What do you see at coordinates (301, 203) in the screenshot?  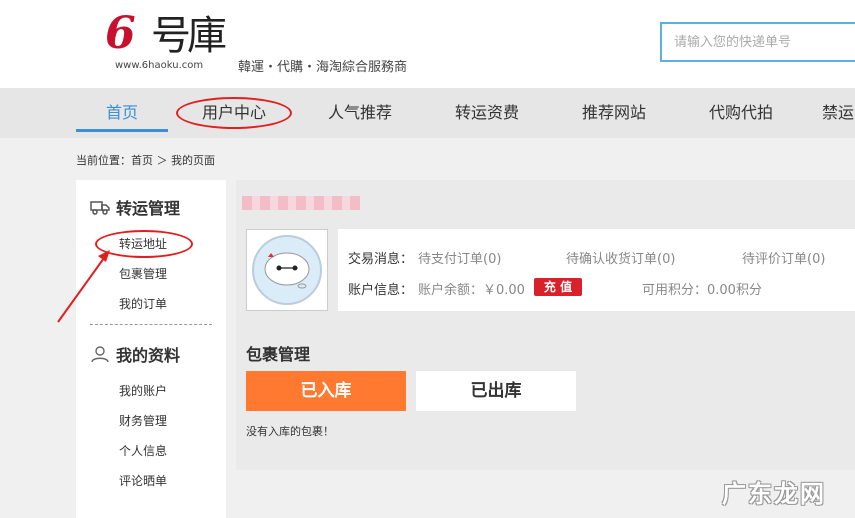 I see `blurred-username` at bounding box center [301, 203].